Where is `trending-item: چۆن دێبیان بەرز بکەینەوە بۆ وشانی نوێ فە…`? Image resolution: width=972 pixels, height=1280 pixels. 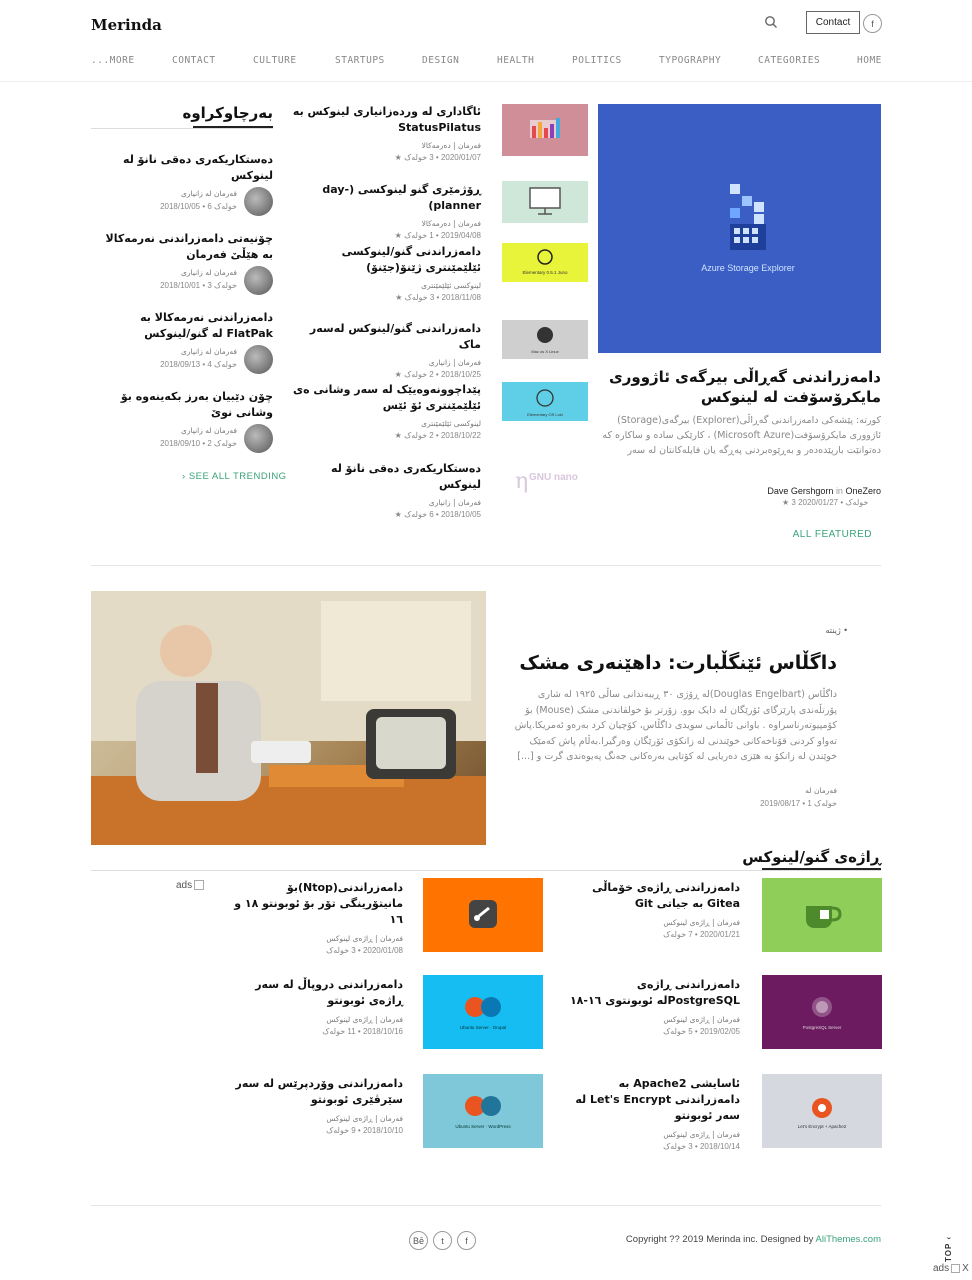 trending-item: چۆن دێبیان بەرز بکەینەوە بۆ وشانی نوێ فە… is located at coordinates (182, 421).